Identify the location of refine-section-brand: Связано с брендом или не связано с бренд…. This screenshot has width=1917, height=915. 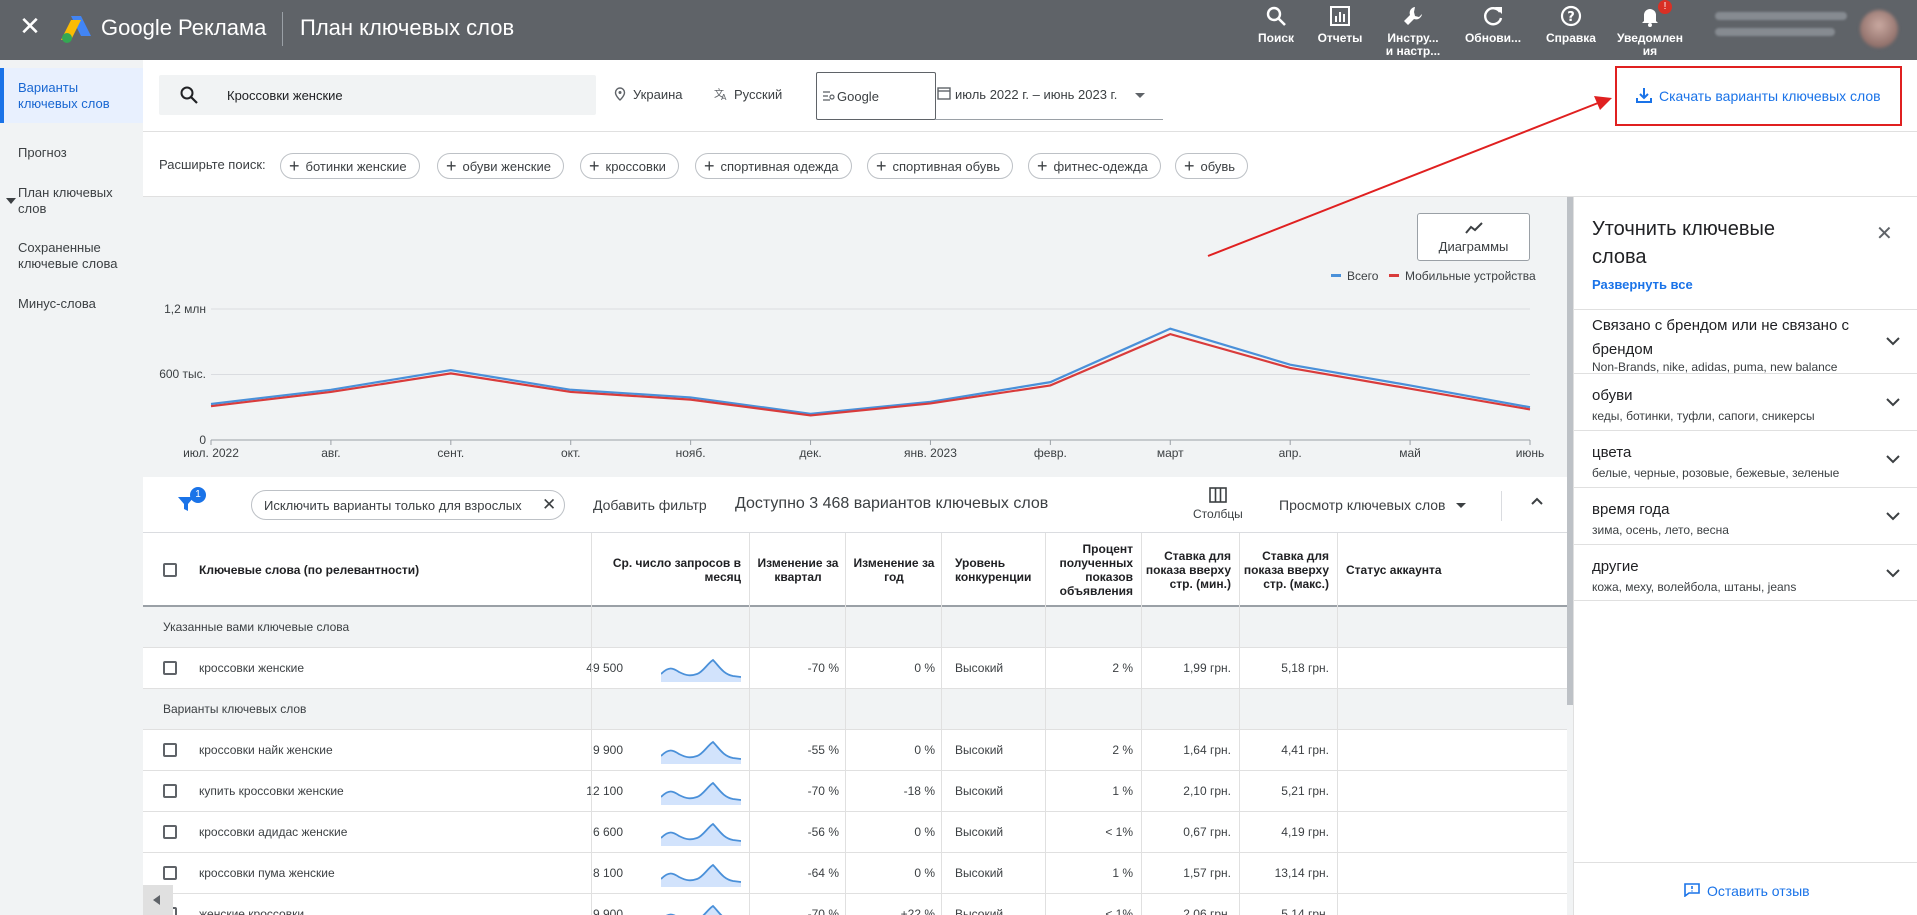
(1745, 341).